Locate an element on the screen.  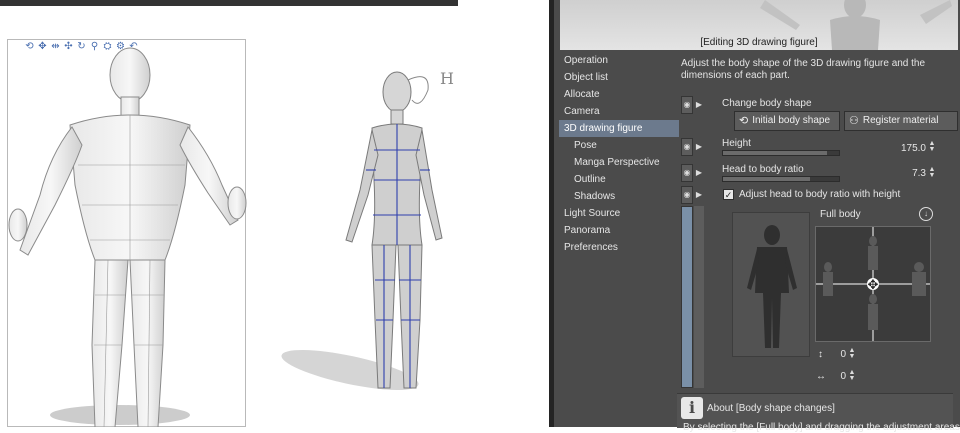
nav-item-preferences: Preferences is located at coordinates (619, 247).